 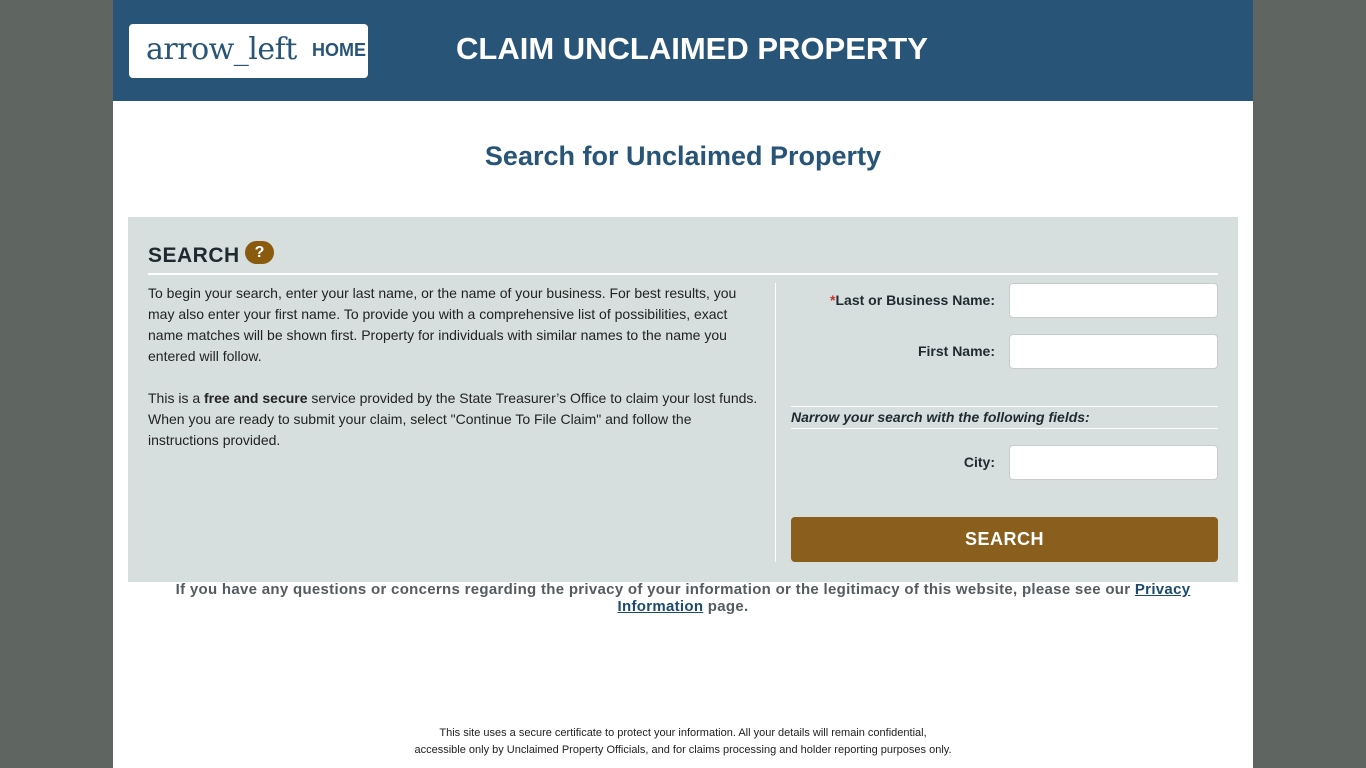 I want to click on city-label: City:, so click(x=979, y=462).